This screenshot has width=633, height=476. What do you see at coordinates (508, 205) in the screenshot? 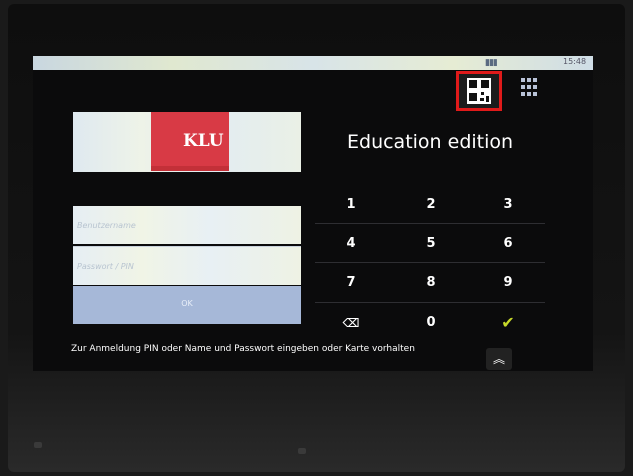
I see `key-3: 3` at bounding box center [508, 205].